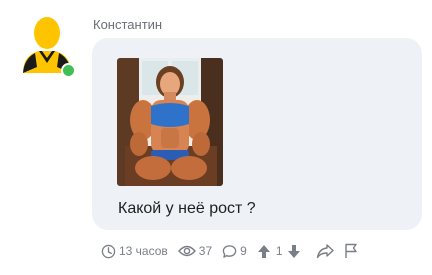 This screenshot has width=432, height=275. I want to click on photo-attachment, so click(170, 122).